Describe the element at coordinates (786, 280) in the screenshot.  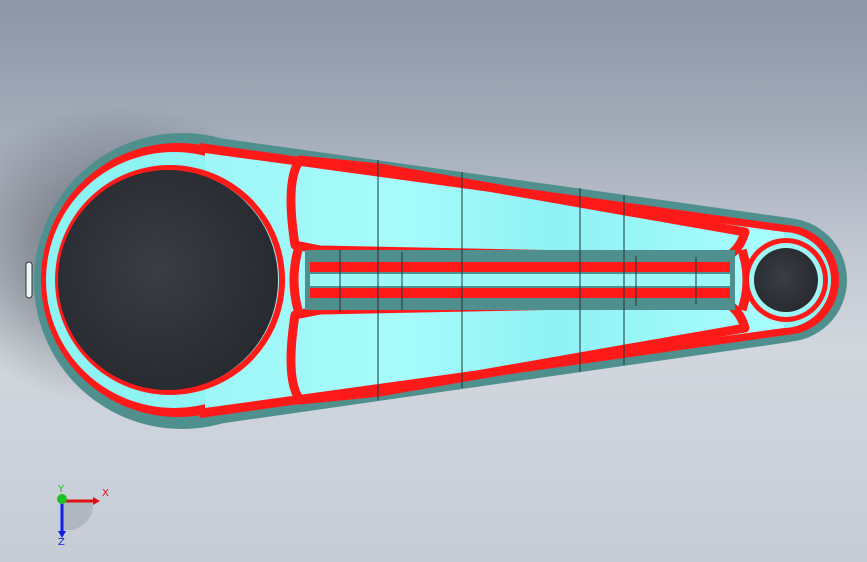
I see `small-end-bore` at that location.